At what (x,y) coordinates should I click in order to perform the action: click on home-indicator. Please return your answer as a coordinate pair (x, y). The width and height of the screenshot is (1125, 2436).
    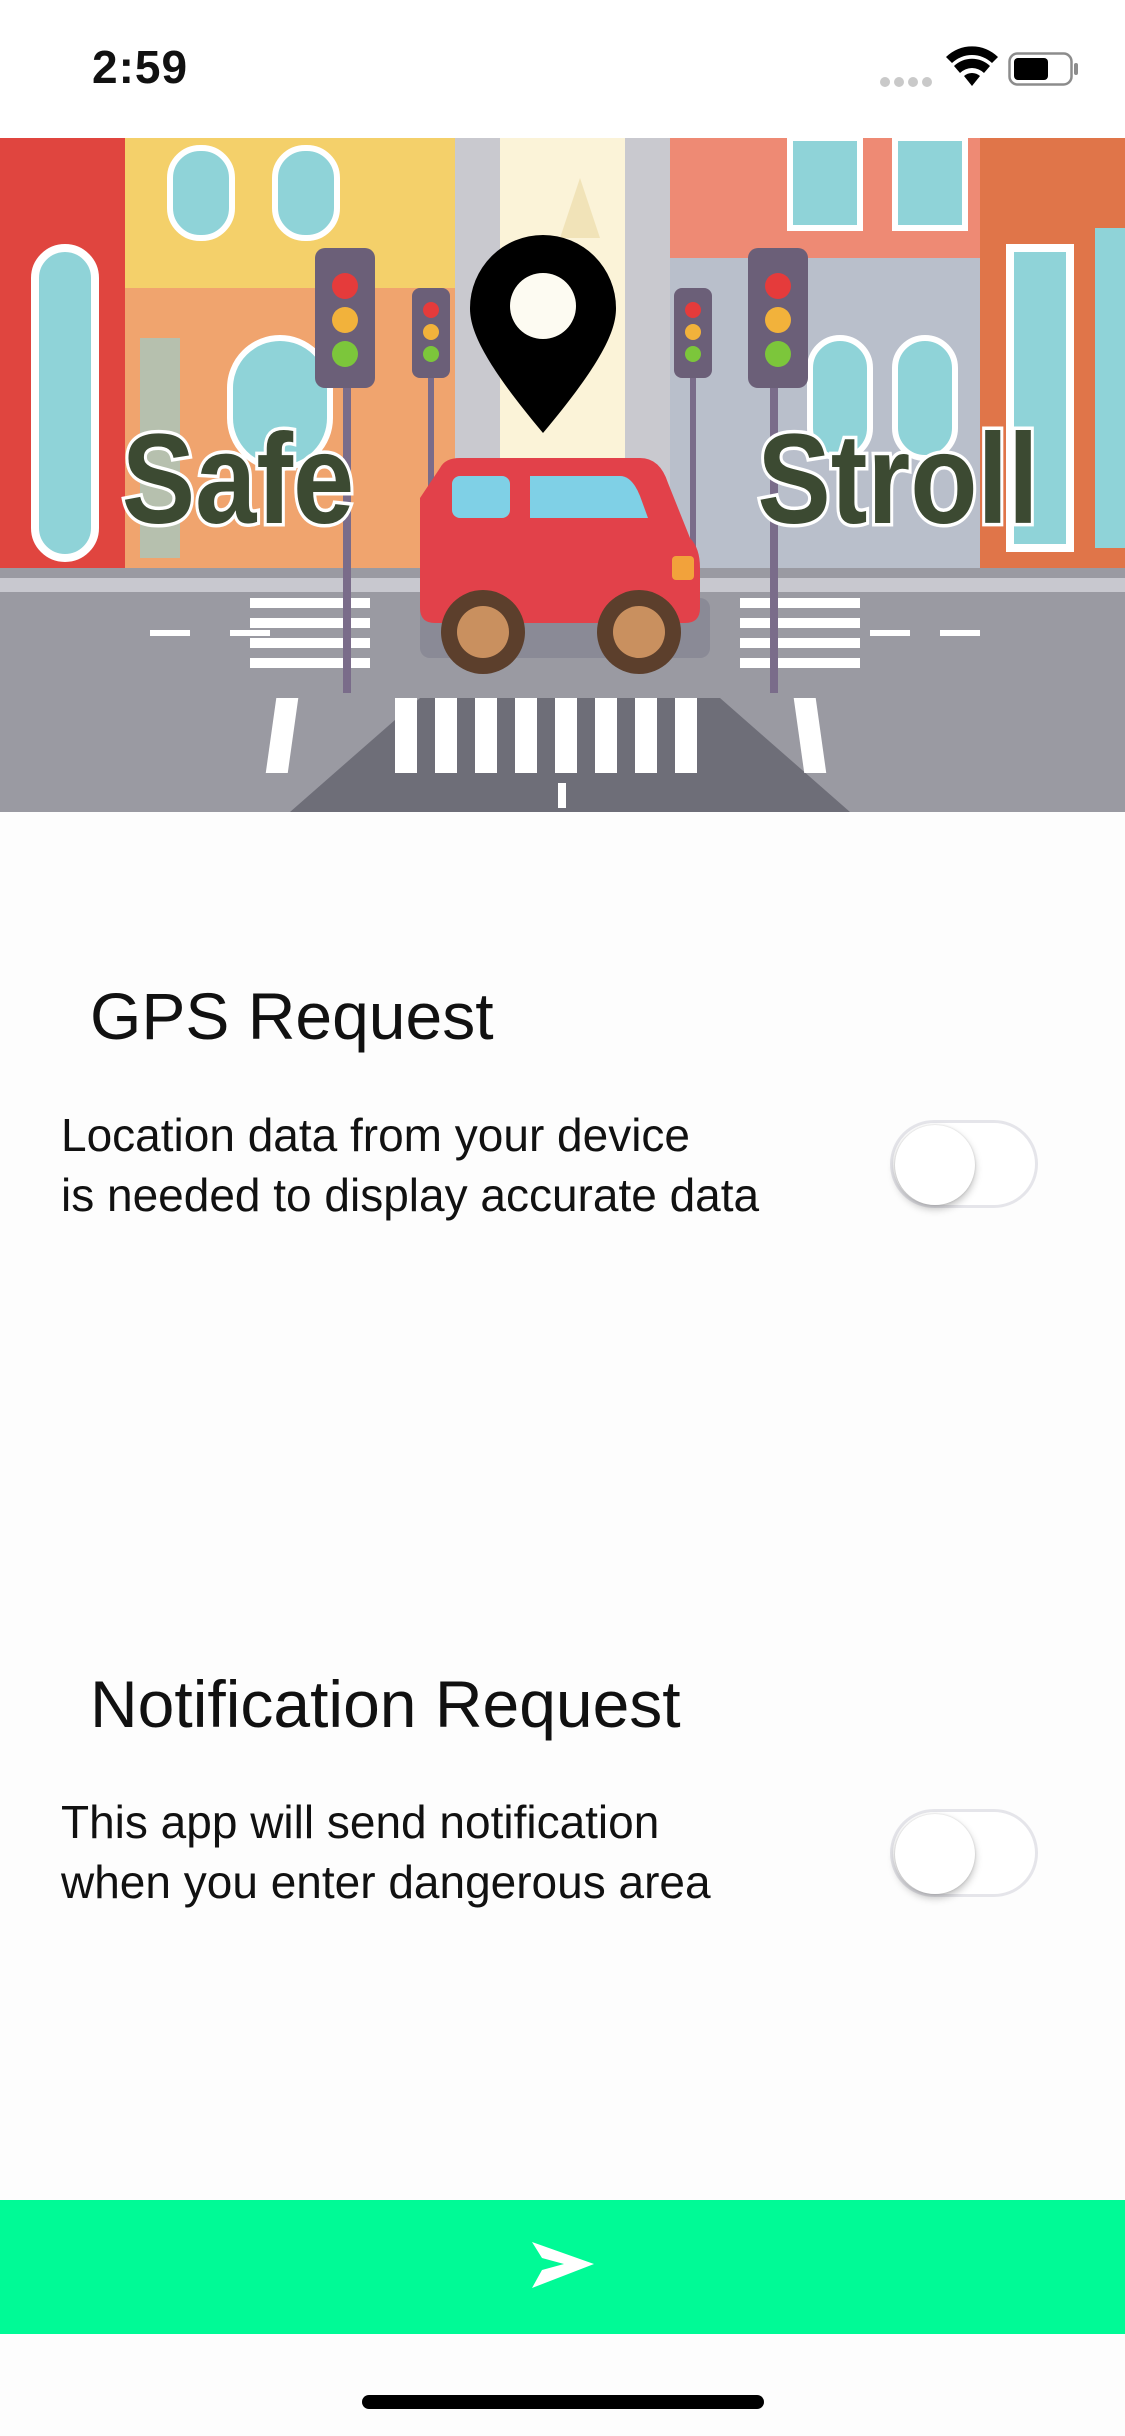
    Looking at the image, I should click on (563, 2402).